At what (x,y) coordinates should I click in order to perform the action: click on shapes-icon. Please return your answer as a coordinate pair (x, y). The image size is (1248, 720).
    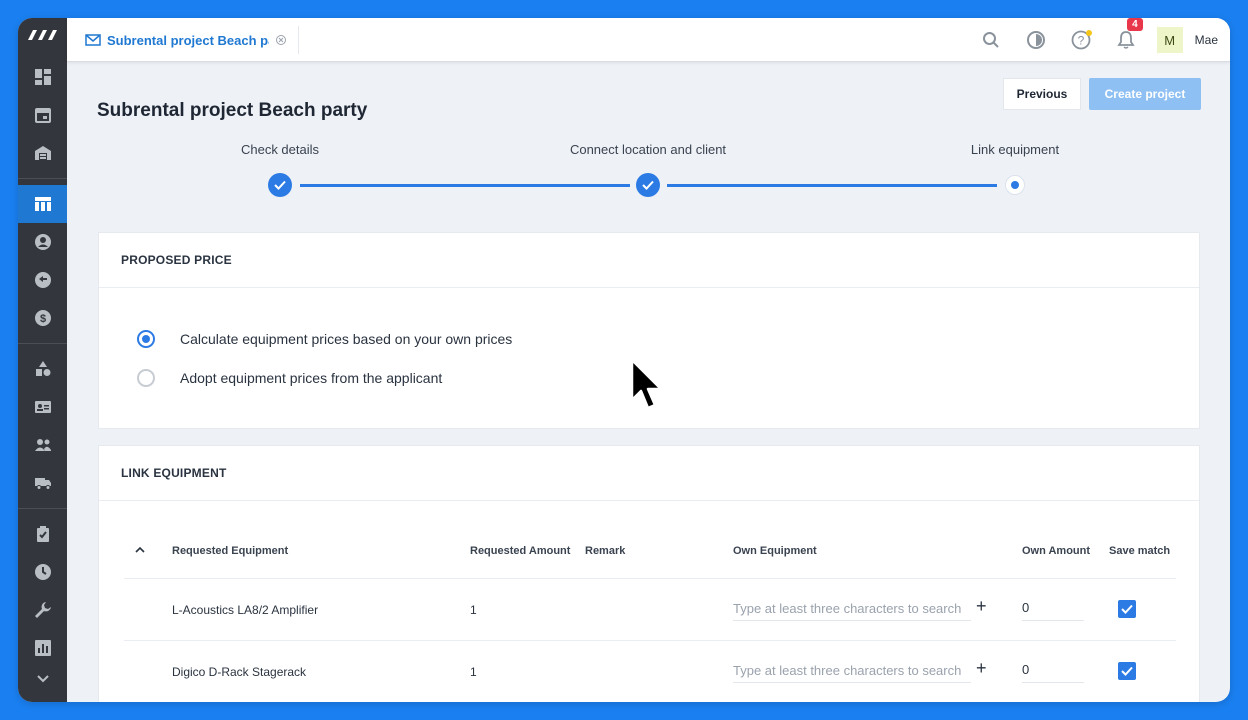
    Looking at the image, I should click on (42, 368).